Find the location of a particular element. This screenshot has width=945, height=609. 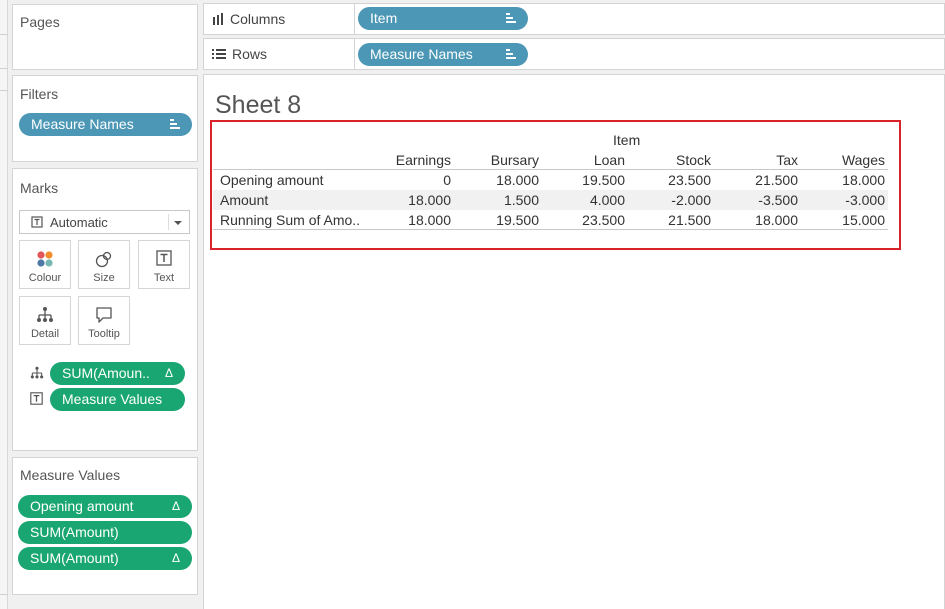

pages-title: Pages is located at coordinates (40, 22).